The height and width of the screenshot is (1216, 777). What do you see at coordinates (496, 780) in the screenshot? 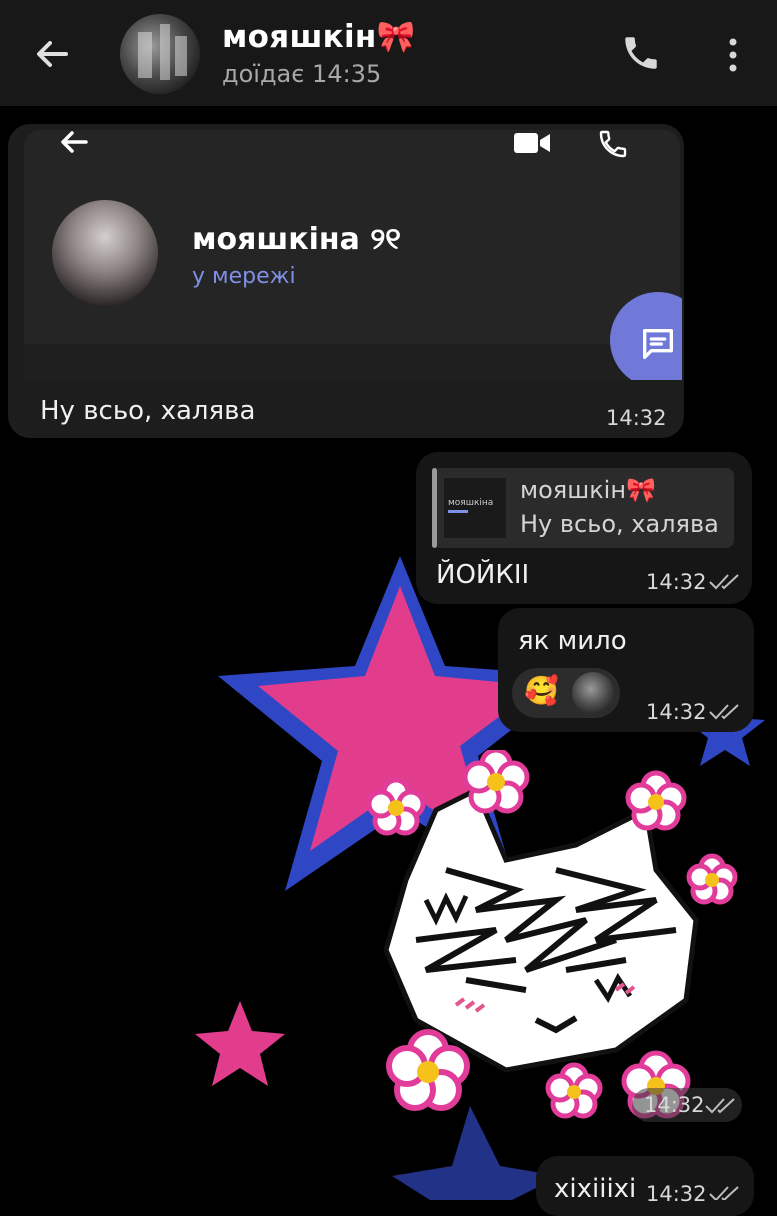
I see `flower` at bounding box center [496, 780].